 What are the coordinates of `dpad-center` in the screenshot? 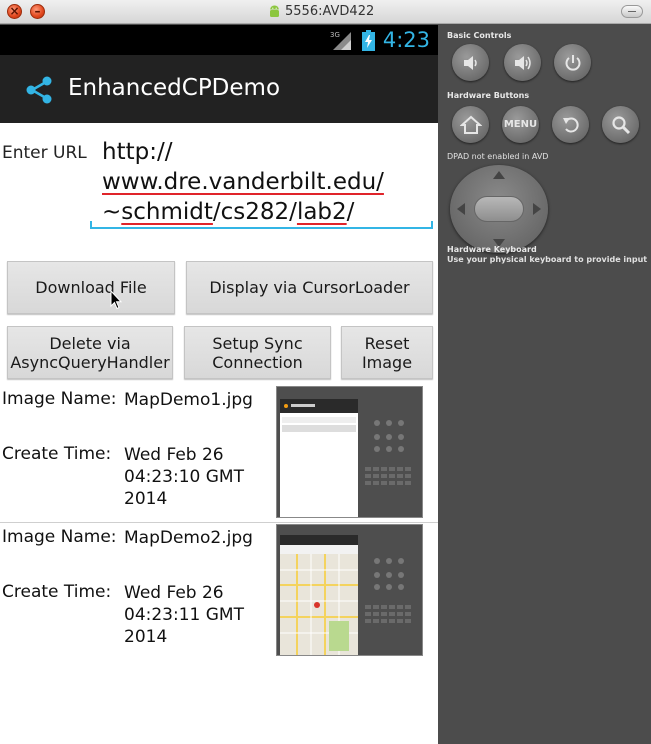 It's located at (499, 209).